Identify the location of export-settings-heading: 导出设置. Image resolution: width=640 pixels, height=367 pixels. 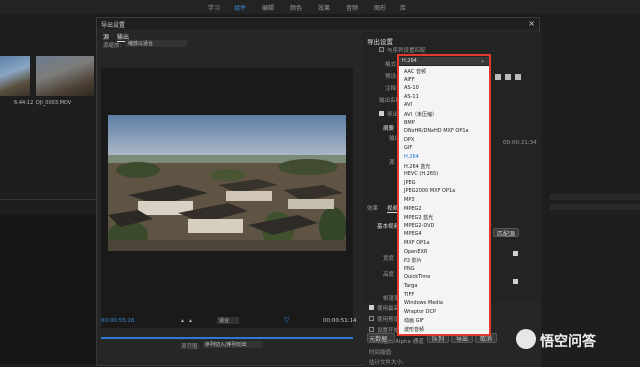
(380, 42).